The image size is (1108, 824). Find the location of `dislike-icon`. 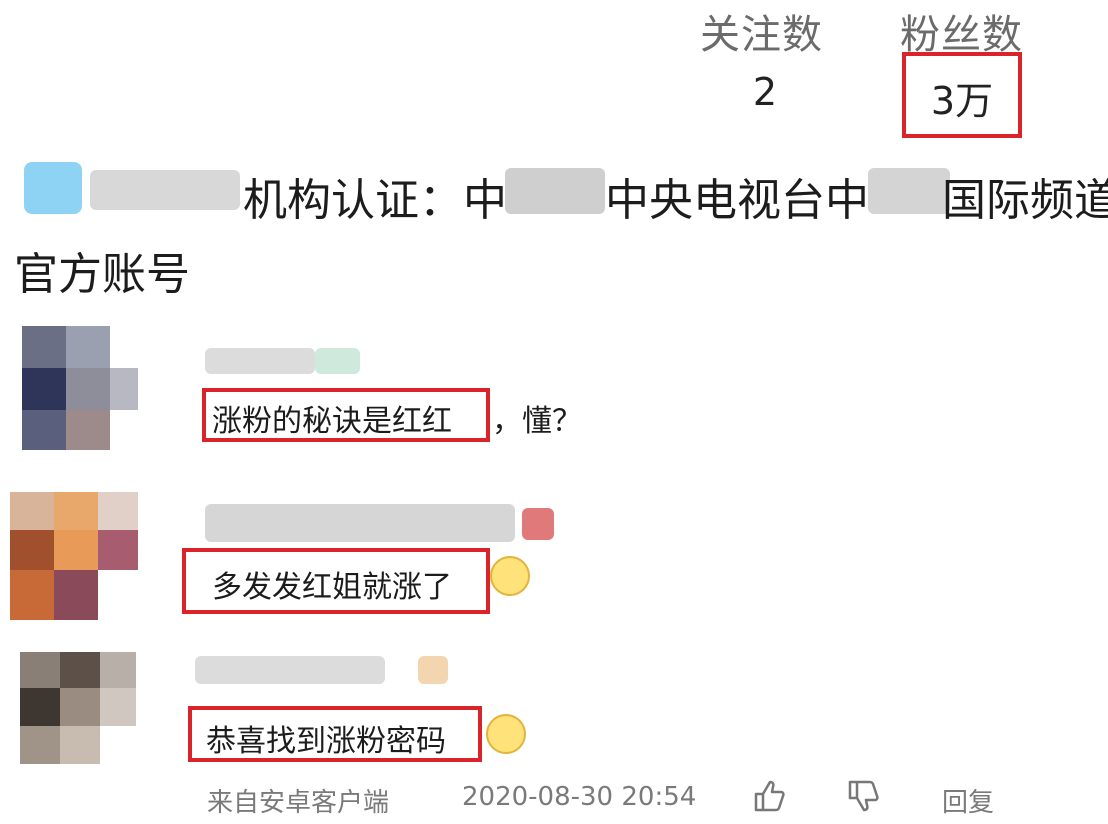

dislike-icon is located at coordinates (864, 796).